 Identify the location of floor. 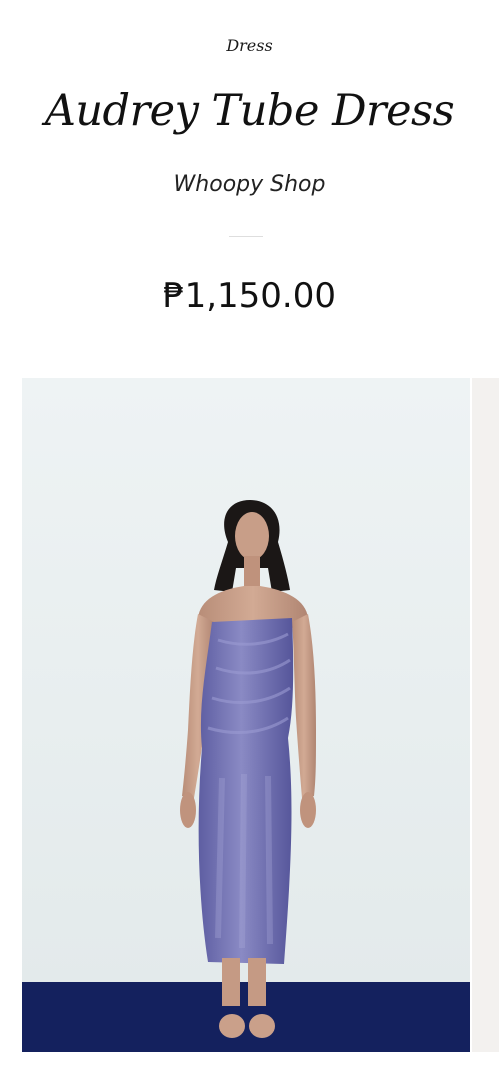
(246, 1017).